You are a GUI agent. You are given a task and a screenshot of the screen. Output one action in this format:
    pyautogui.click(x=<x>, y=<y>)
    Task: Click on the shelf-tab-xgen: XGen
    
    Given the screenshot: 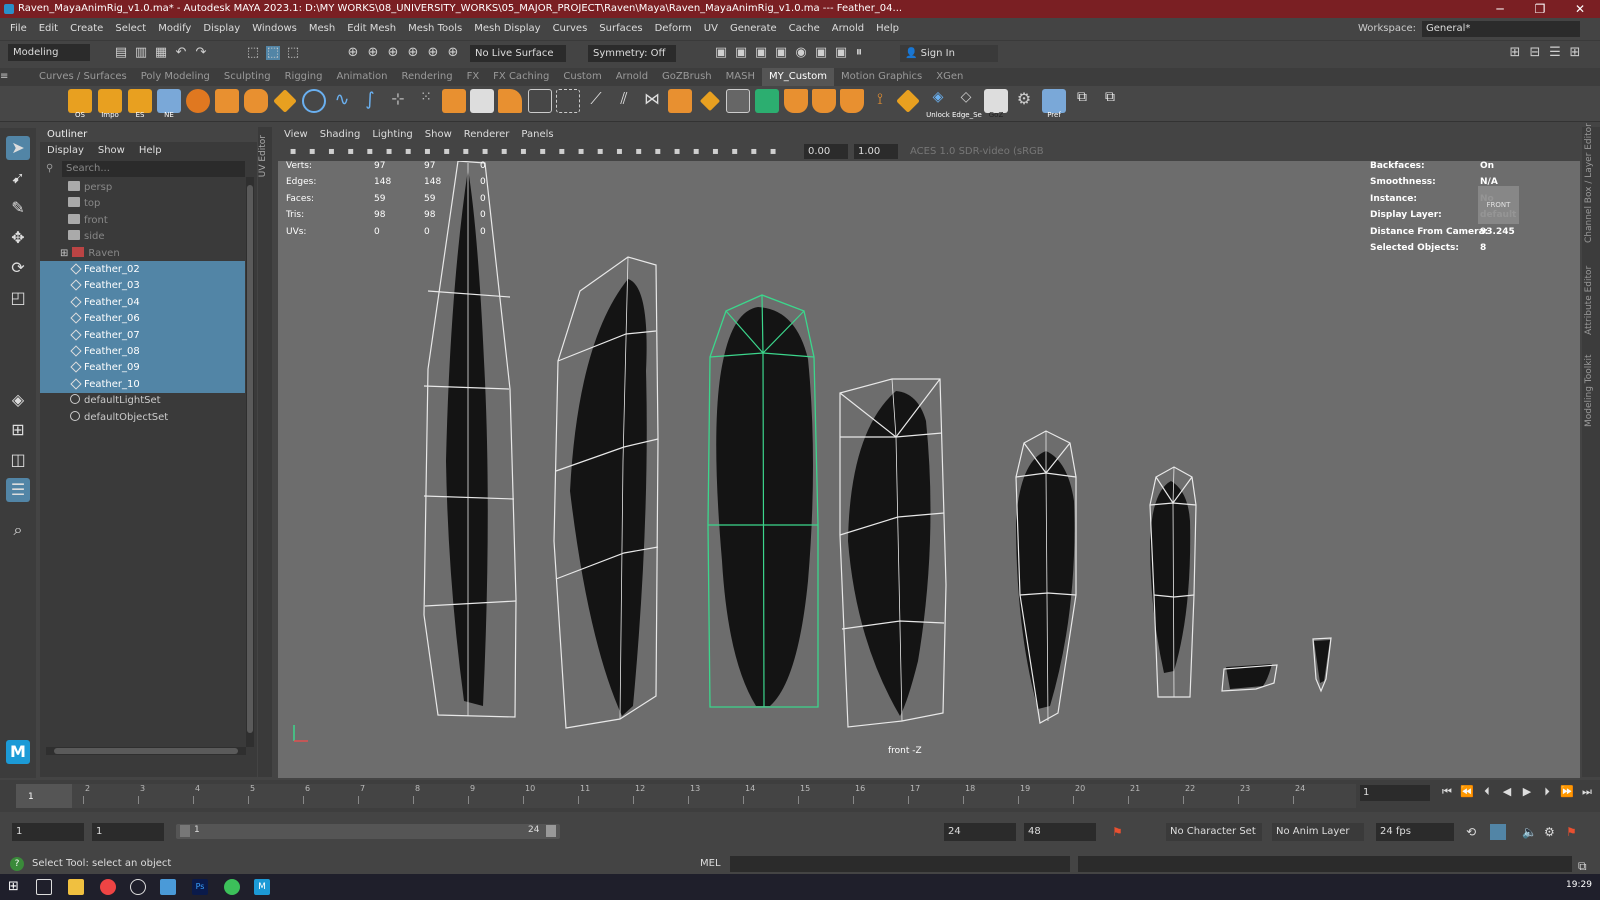 What is the action you would take?
    pyautogui.click(x=949, y=77)
    